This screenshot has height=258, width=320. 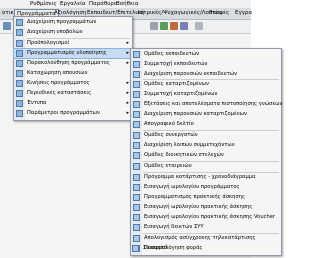 What do you see at coordinates (19, 43) in the screenshot?
I see `budget-icon` at bounding box center [19, 43].